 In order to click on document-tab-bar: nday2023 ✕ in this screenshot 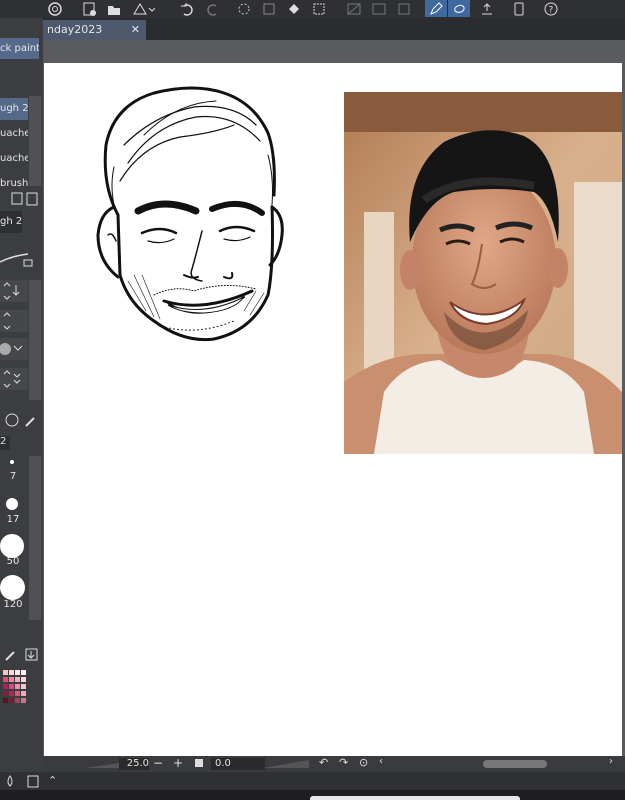, I will do `click(334, 29)`.